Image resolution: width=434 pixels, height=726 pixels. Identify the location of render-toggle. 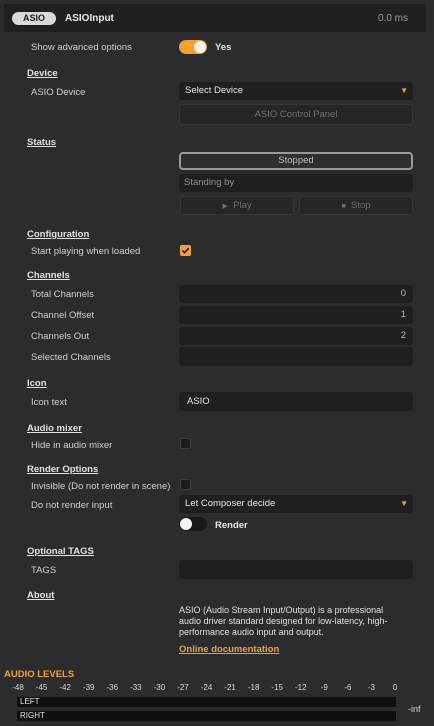
(193, 524).